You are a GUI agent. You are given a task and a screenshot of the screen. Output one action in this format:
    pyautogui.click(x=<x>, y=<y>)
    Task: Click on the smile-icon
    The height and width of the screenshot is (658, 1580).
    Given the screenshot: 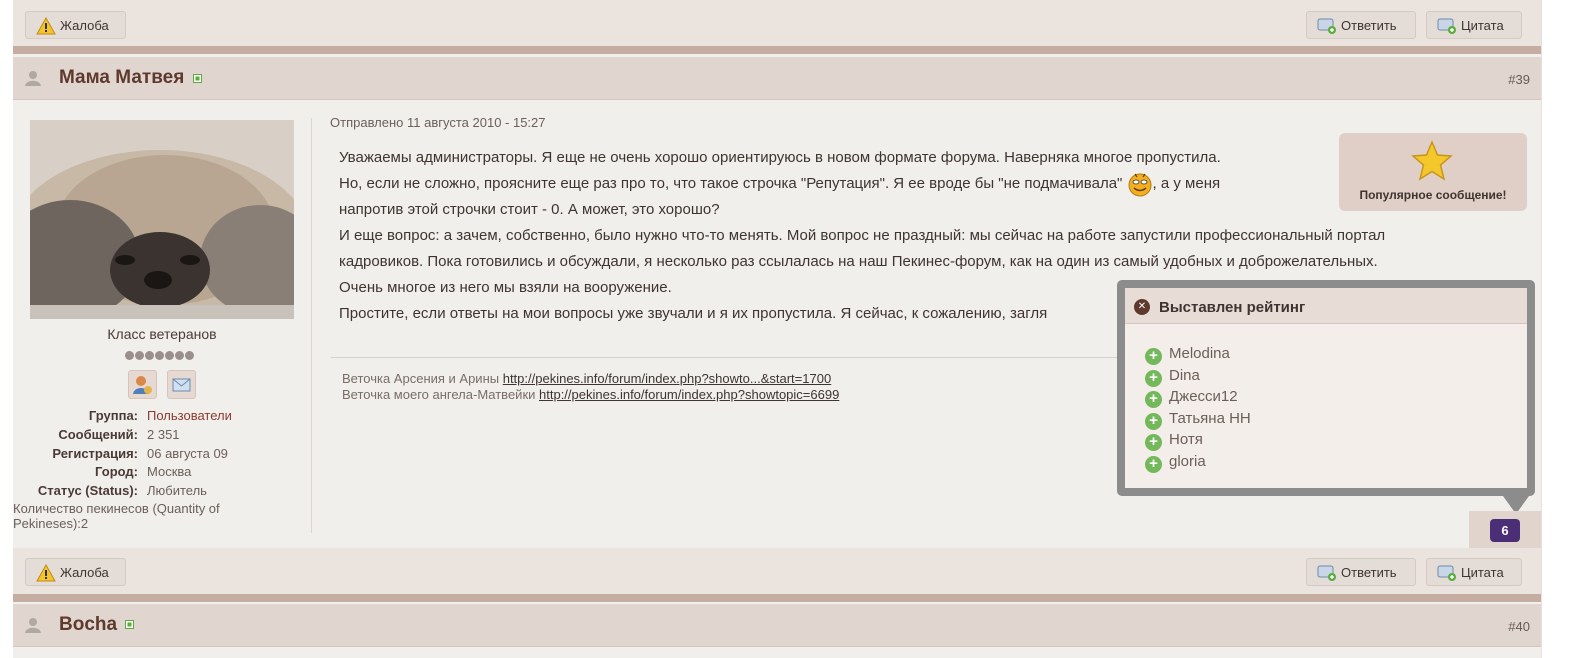 What is the action you would take?
    pyautogui.click(x=1140, y=185)
    